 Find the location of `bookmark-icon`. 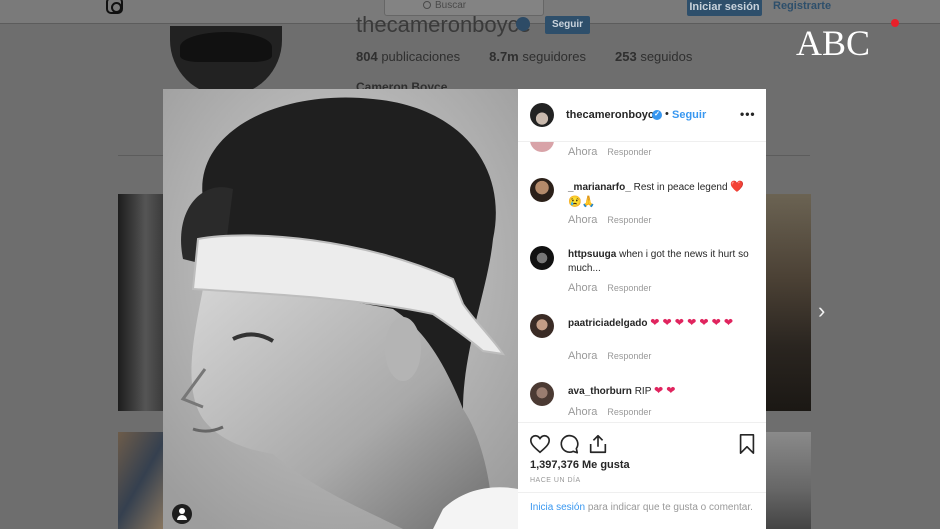

bookmark-icon is located at coordinates (747, 444).